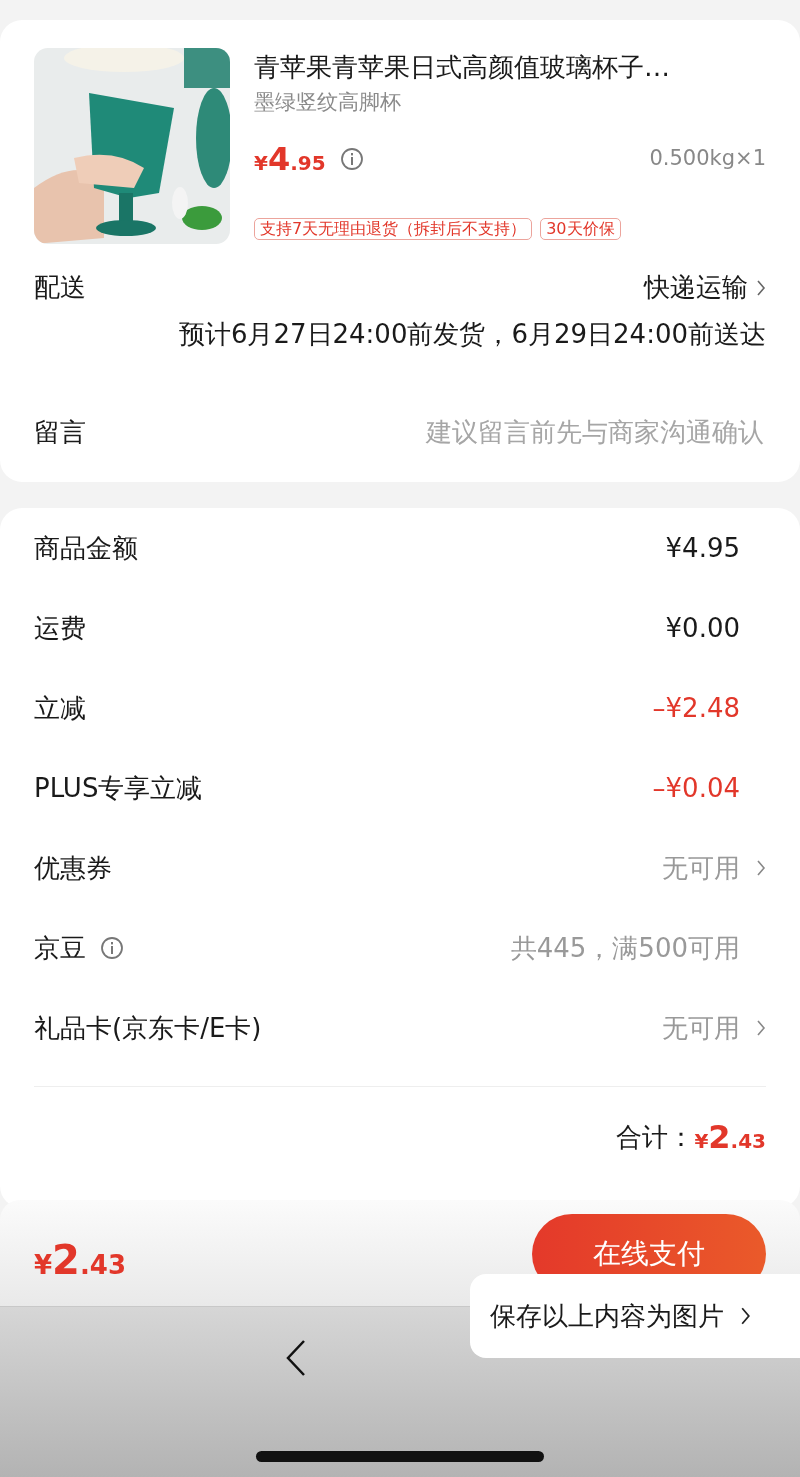 The image size is (800, 1477). What do you see at coordinates (60, 628) in the screenshot?
I see `summary-label: 运费` at bounding box center [60, 628].